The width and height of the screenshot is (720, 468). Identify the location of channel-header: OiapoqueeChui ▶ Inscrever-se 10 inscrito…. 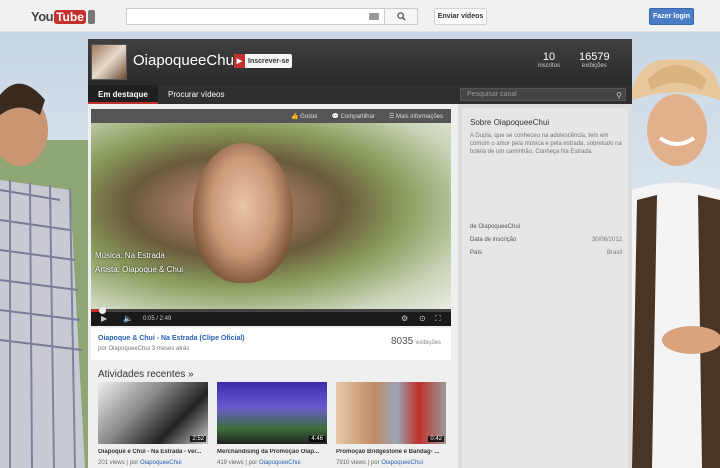
(360, 62).